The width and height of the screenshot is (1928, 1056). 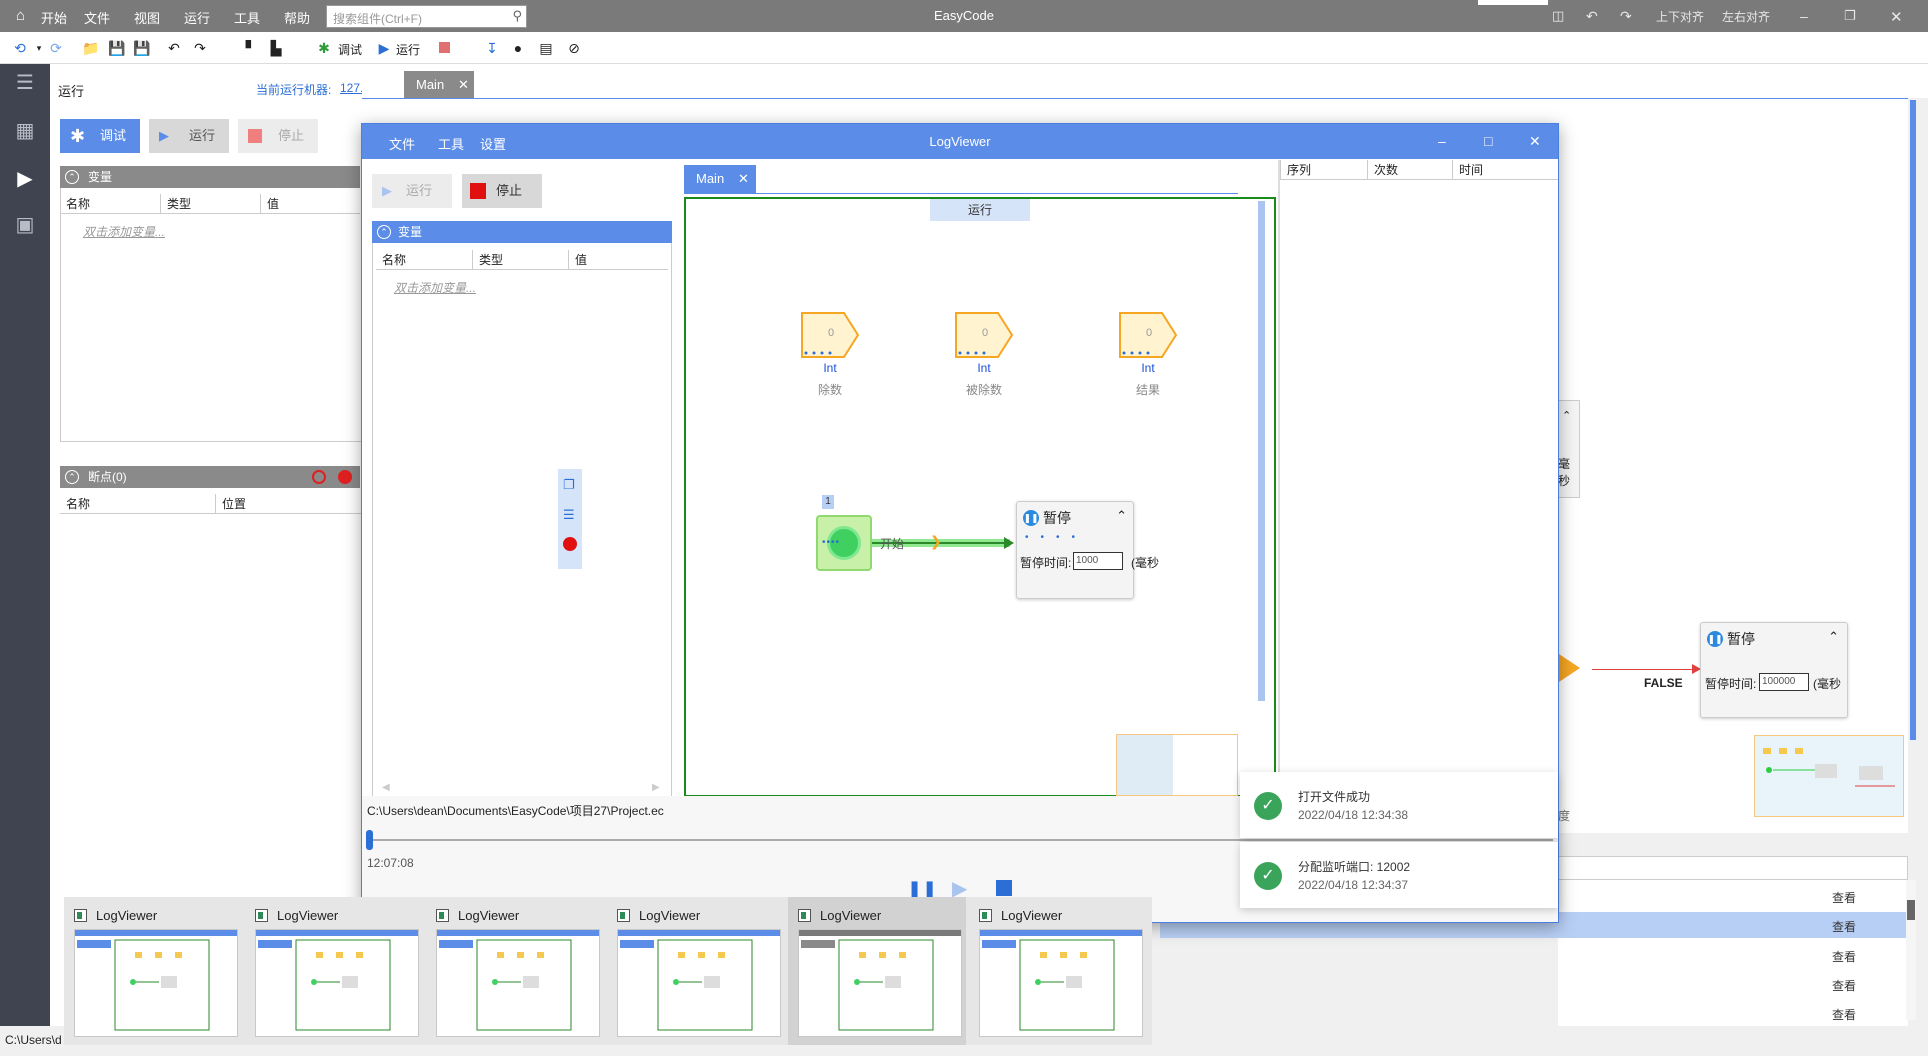 What do you see at coordinates (1177, 765) in the screenshot?
I see `lv-minimap` at bounding box center [1177, 765].